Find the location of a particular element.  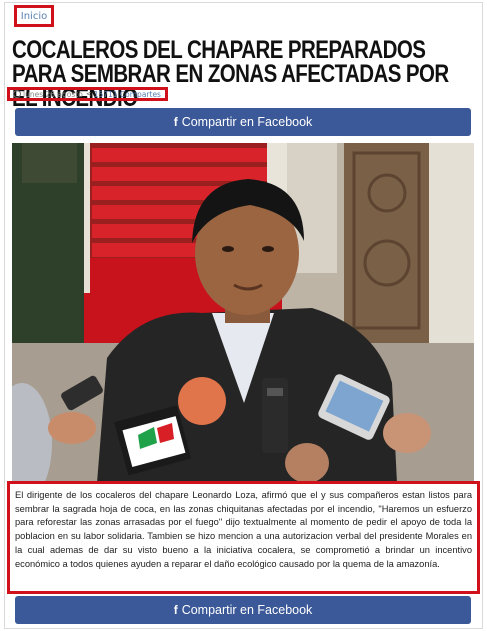

article-meta: lunes 26 agosto < 15711 Compartes is located at coordinates (87, 94).